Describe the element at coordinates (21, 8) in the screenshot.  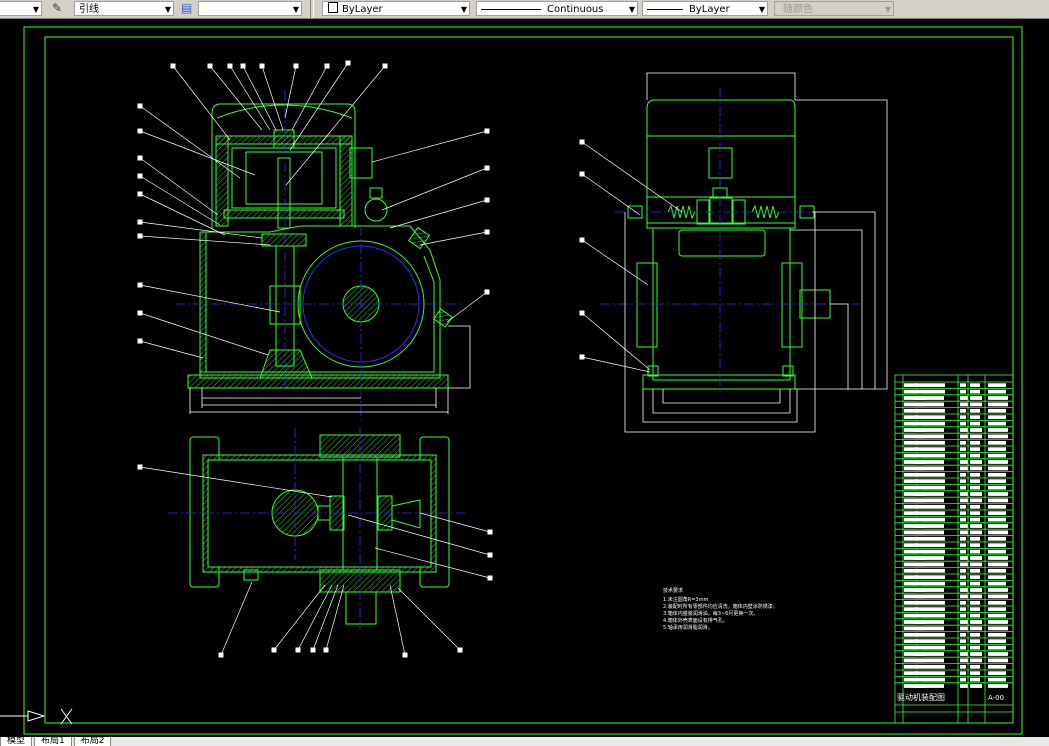
I see `dimstyle-dropdown: ▼` at that location.